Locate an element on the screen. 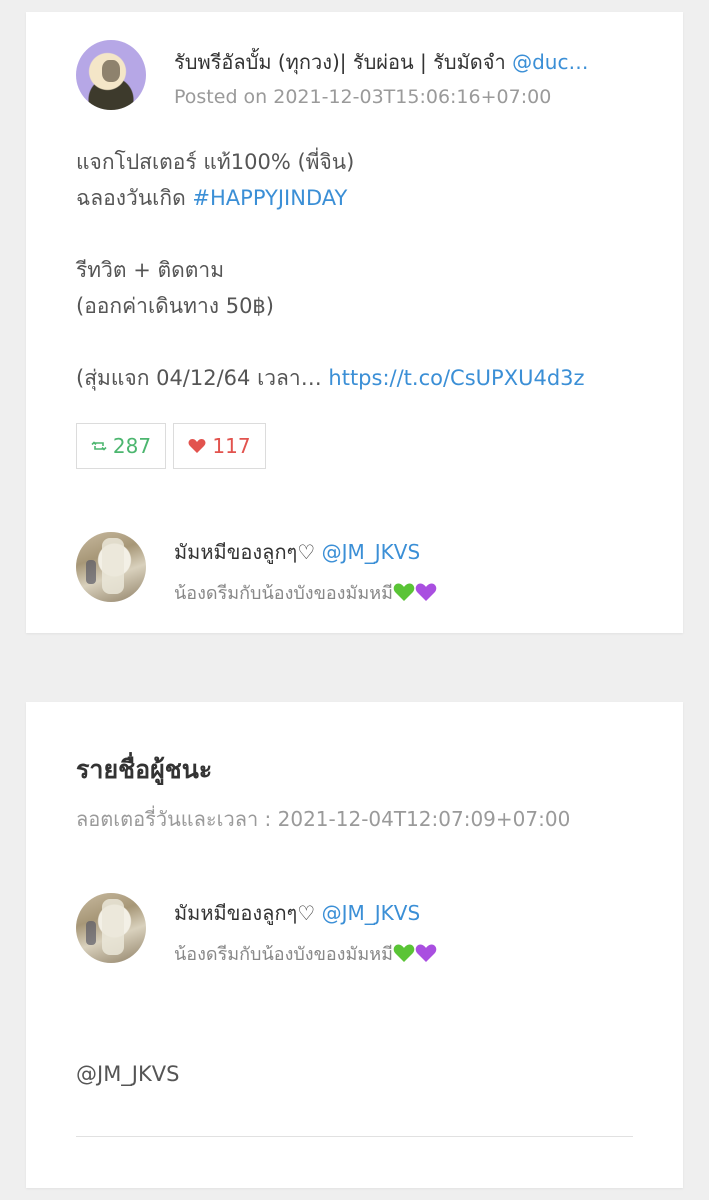  winner-bio-row: น้องดรีมกับน้องบังของมัมหมี is located at coordinates (305, 953).